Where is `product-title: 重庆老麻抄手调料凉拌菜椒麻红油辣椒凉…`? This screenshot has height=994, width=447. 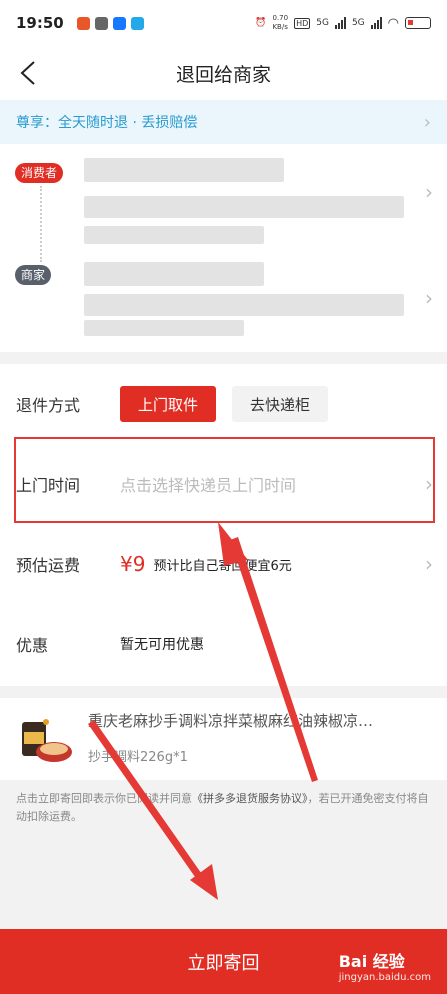
product-title: 重庆老麻抄手调料凉拌菜椒麻红油辣椒凉… is located at coordinates (231, 721).